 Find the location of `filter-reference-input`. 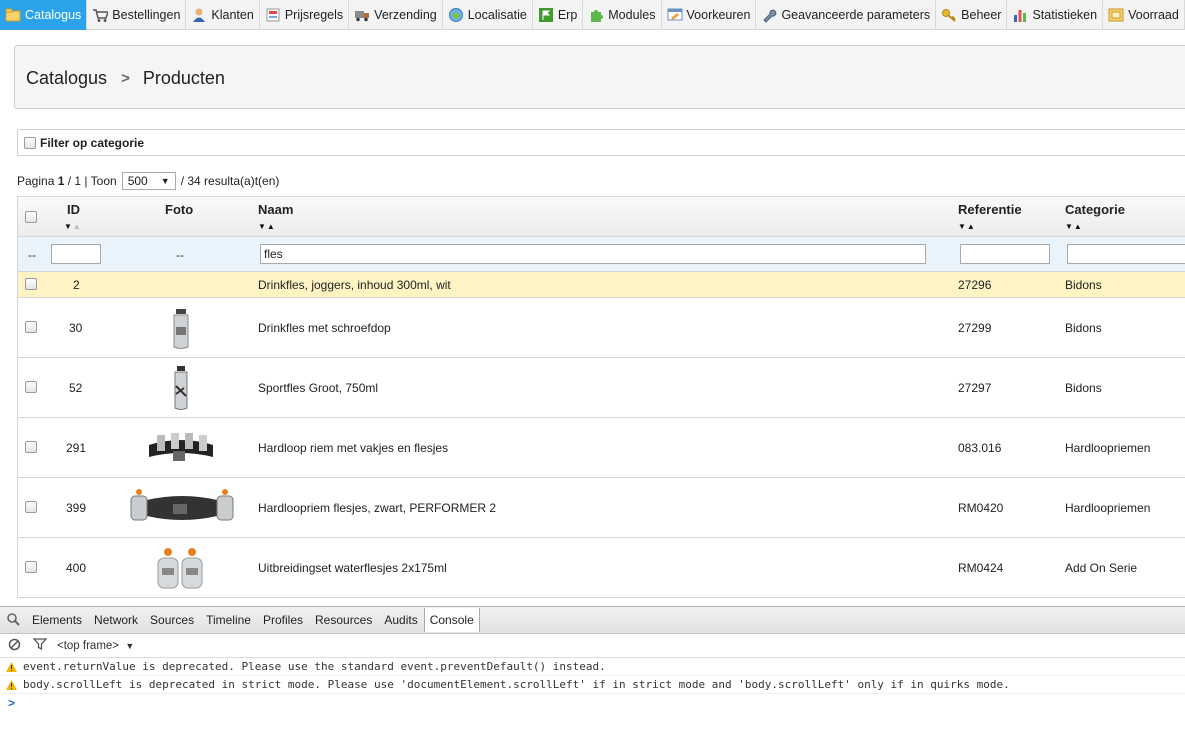

filter-reference-input is located at coordinates (1005, 254).